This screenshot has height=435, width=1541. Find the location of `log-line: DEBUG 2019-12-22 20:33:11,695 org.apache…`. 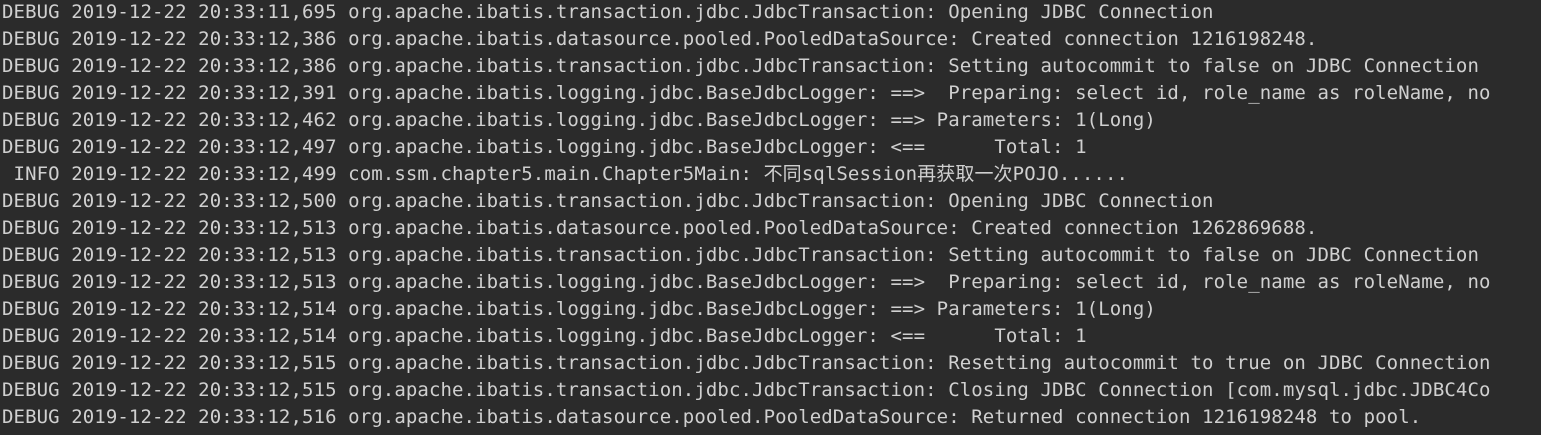

log-line: DEBUG 2019-12-22 20:33:11,695 org.apache… is located at coordinates (608, 12).